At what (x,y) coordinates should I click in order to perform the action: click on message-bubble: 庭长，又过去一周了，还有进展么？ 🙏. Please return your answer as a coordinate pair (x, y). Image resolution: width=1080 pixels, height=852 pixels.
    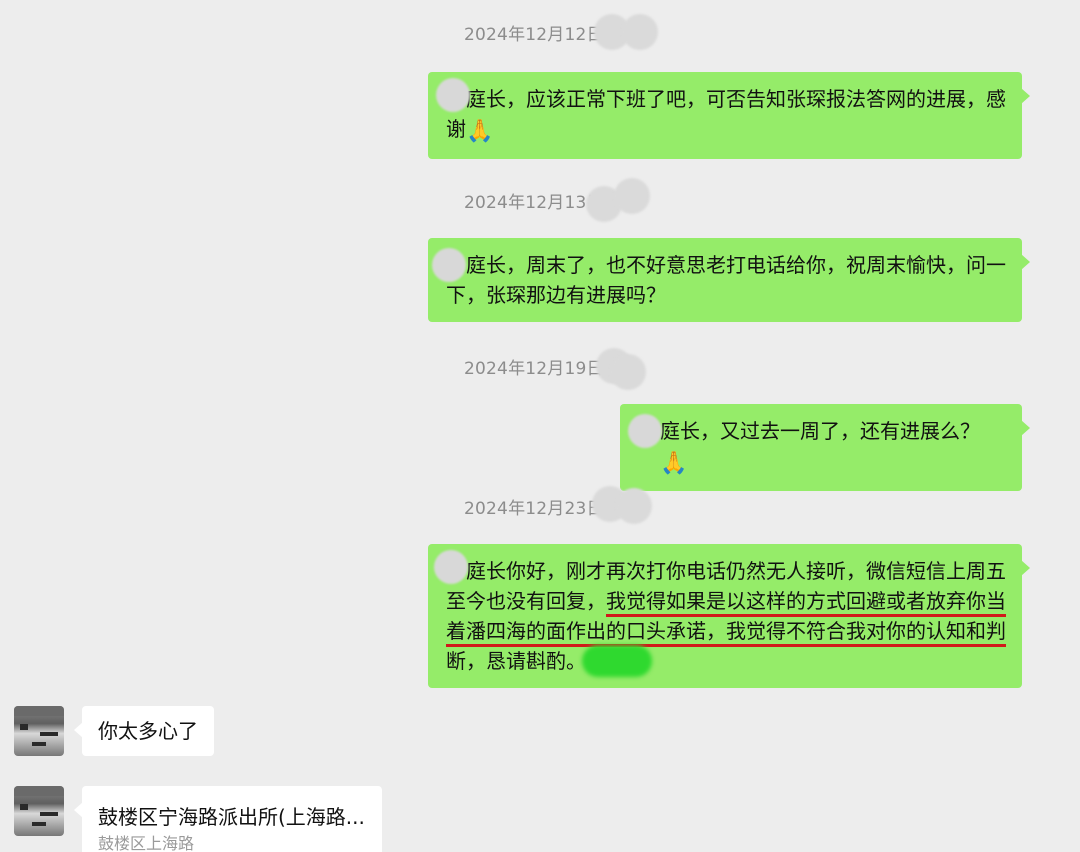
    Looking at the image, I should click on (825, 447).